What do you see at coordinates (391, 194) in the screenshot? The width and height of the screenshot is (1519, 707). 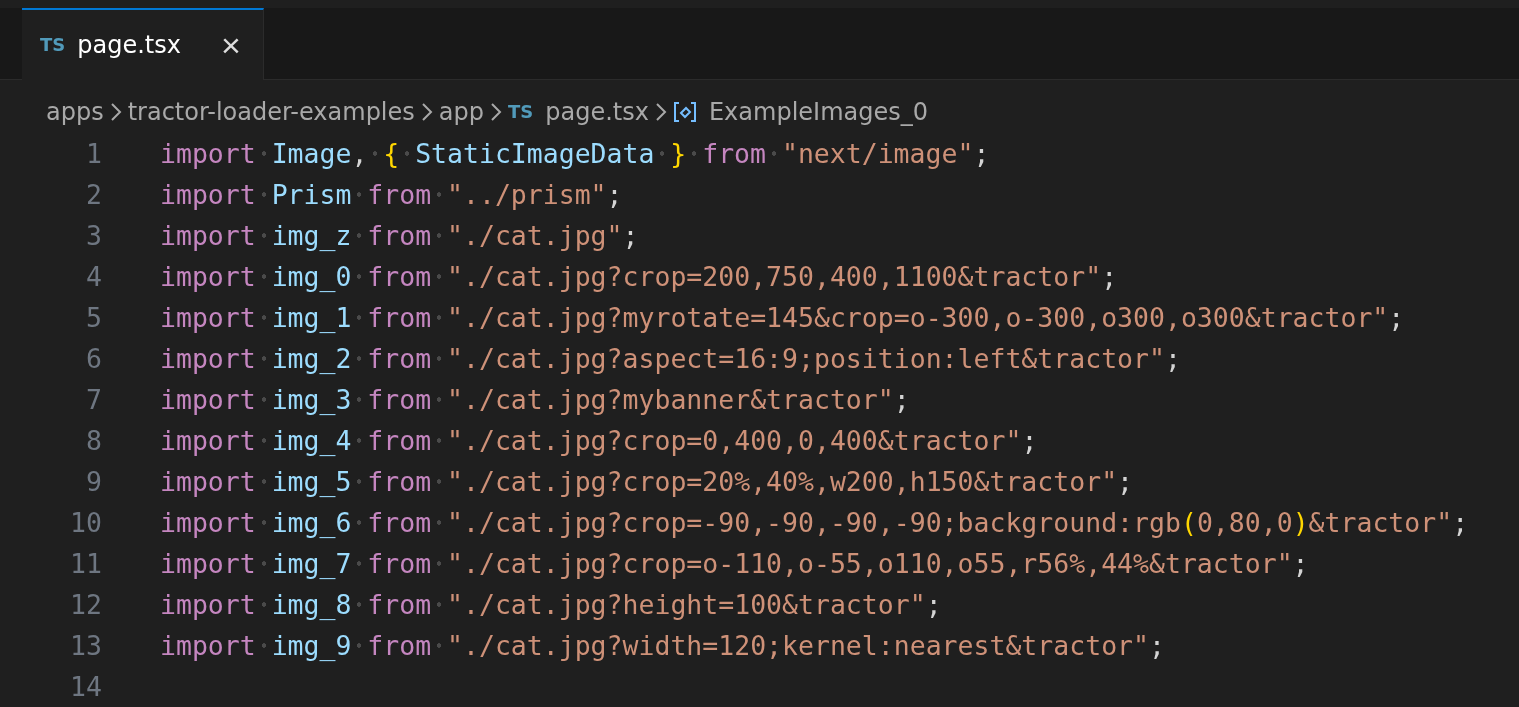 I see `code-line: import Prism from "../prism";` at bounding box center [391, 194].